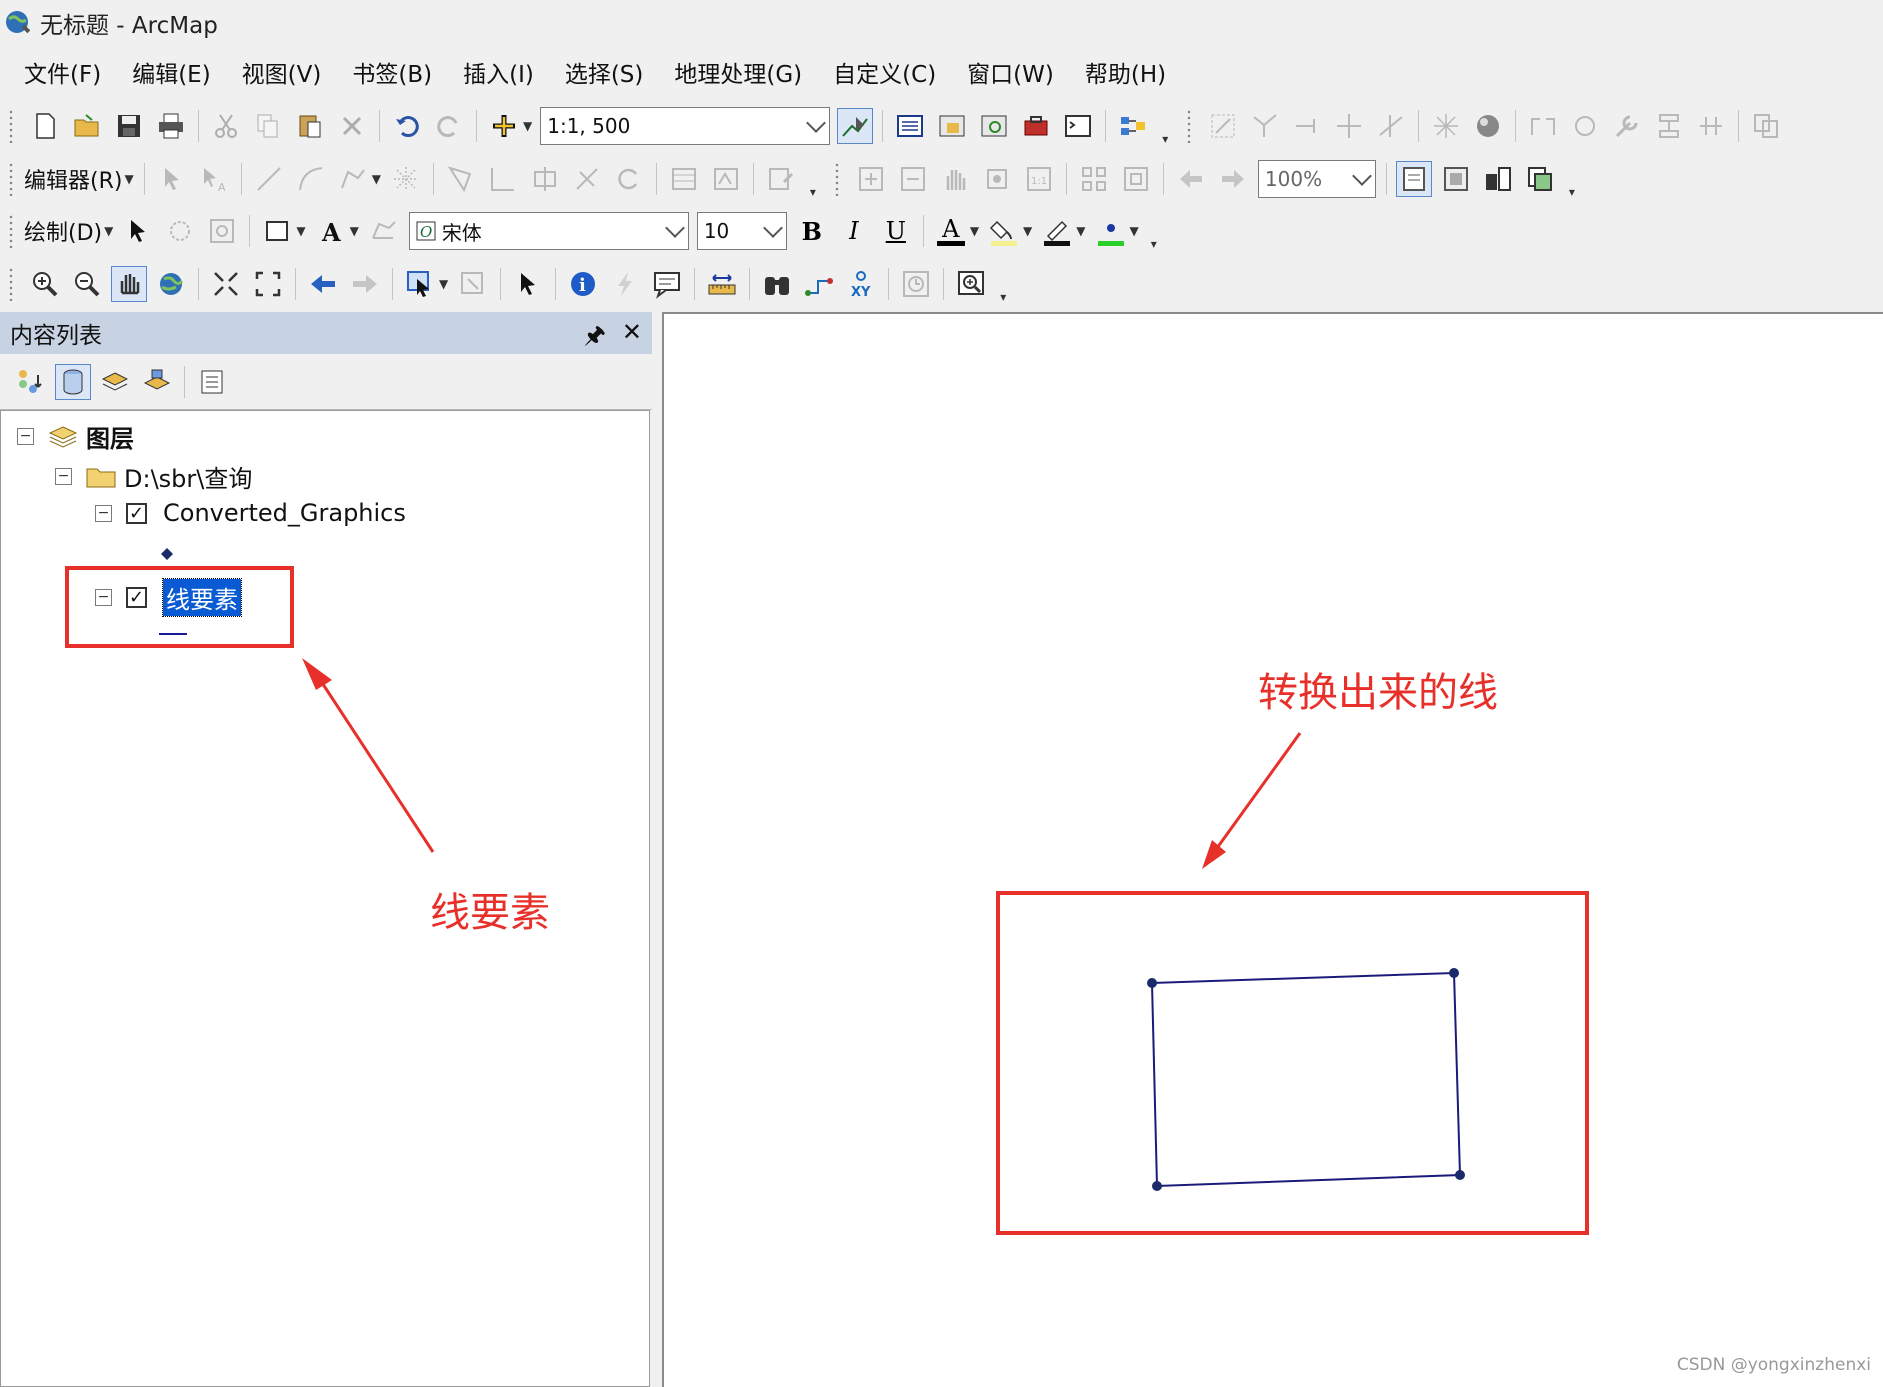  What do you see at coordinates (1488, 126) in the screenshot?
I see `sphere-tool-button` at bounding box center [1488, 126].